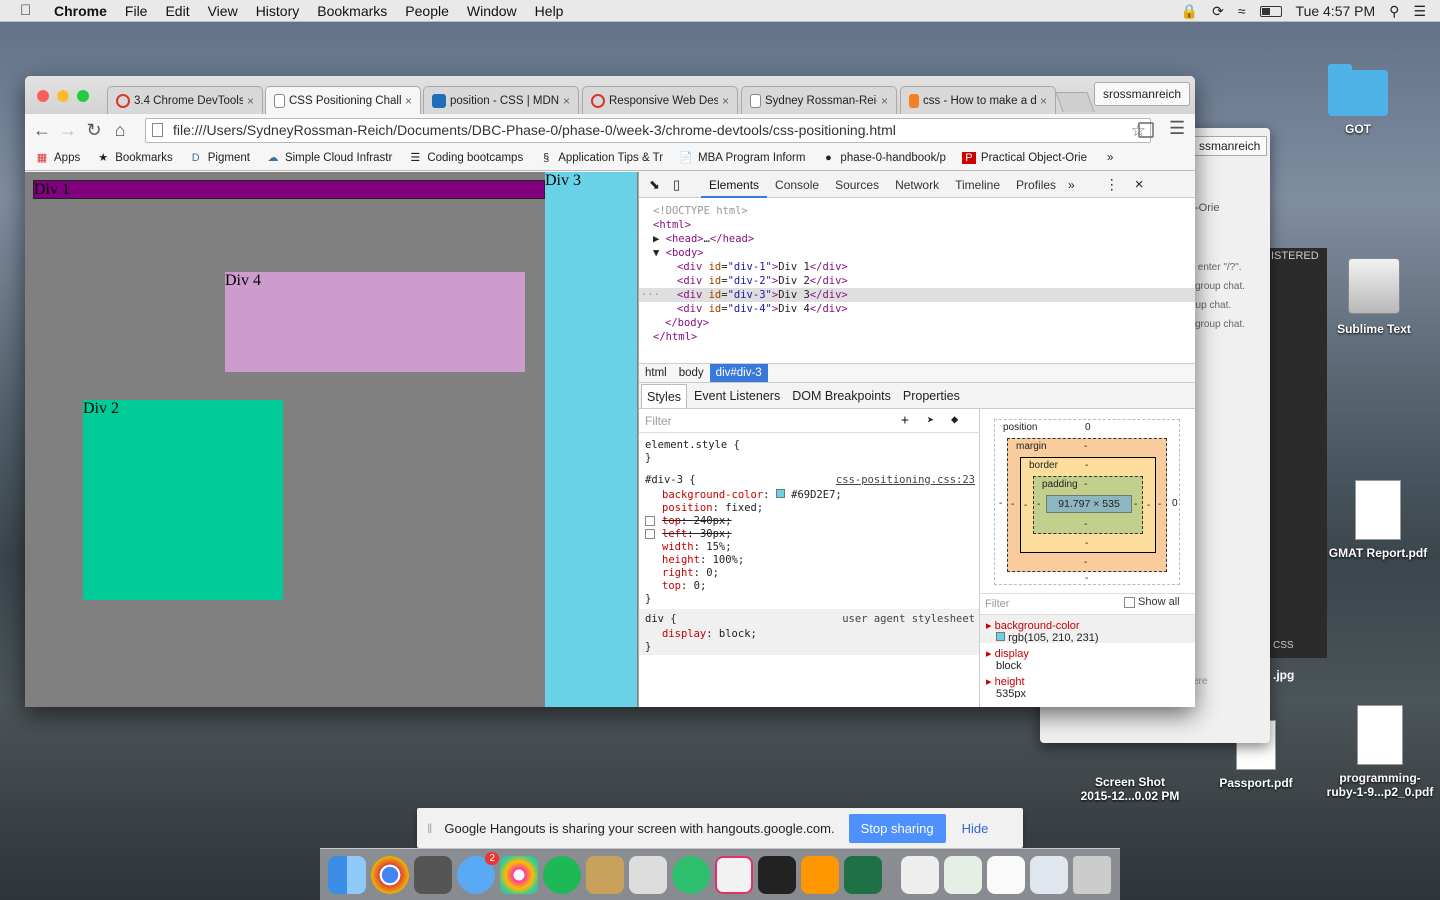 Image resolution: width=1440 pixels, height=900 pixels. I want to click on menu-window: Window, so click(492, 11).